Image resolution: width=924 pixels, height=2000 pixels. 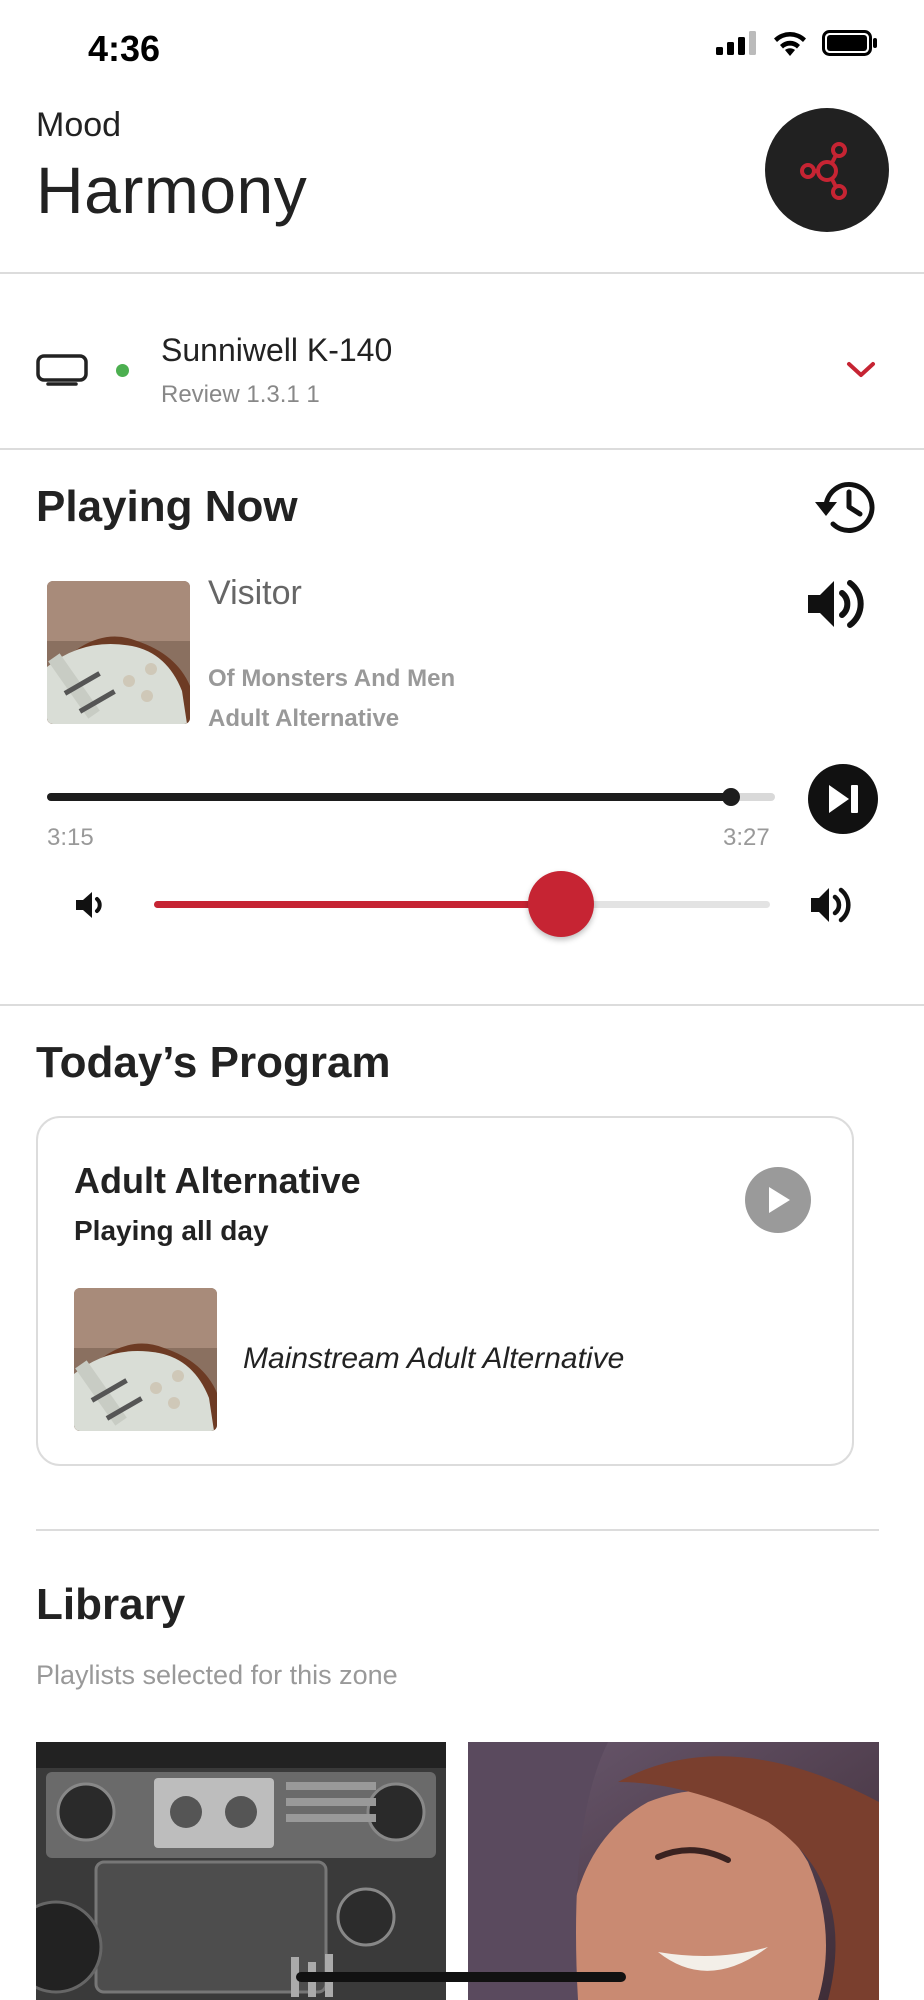 I want to click on volume-fill, so click(x=357, y=904).